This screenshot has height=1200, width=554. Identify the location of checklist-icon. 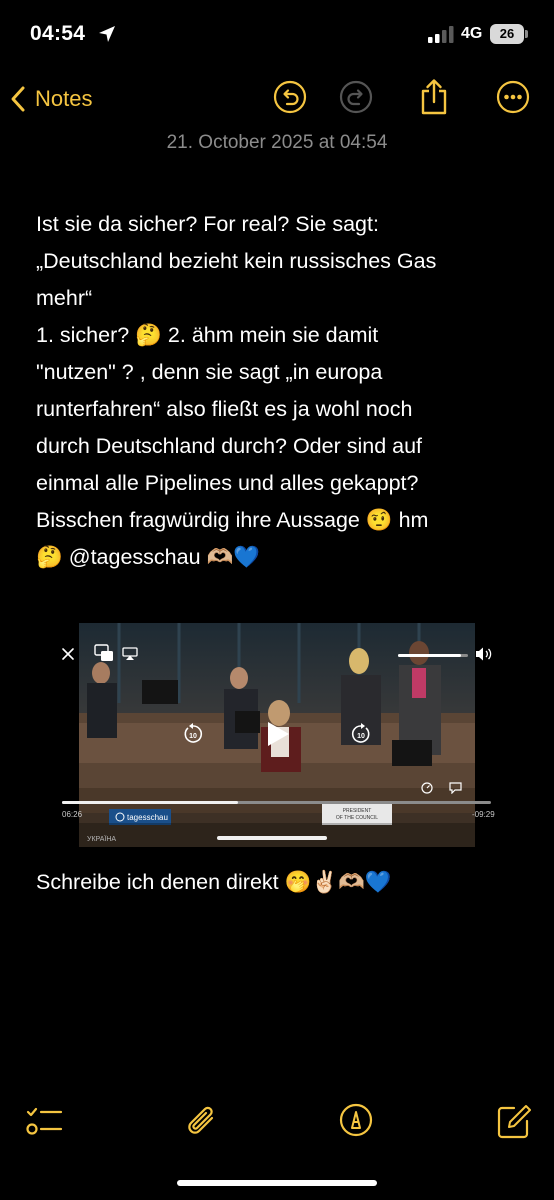
(45, 1122).